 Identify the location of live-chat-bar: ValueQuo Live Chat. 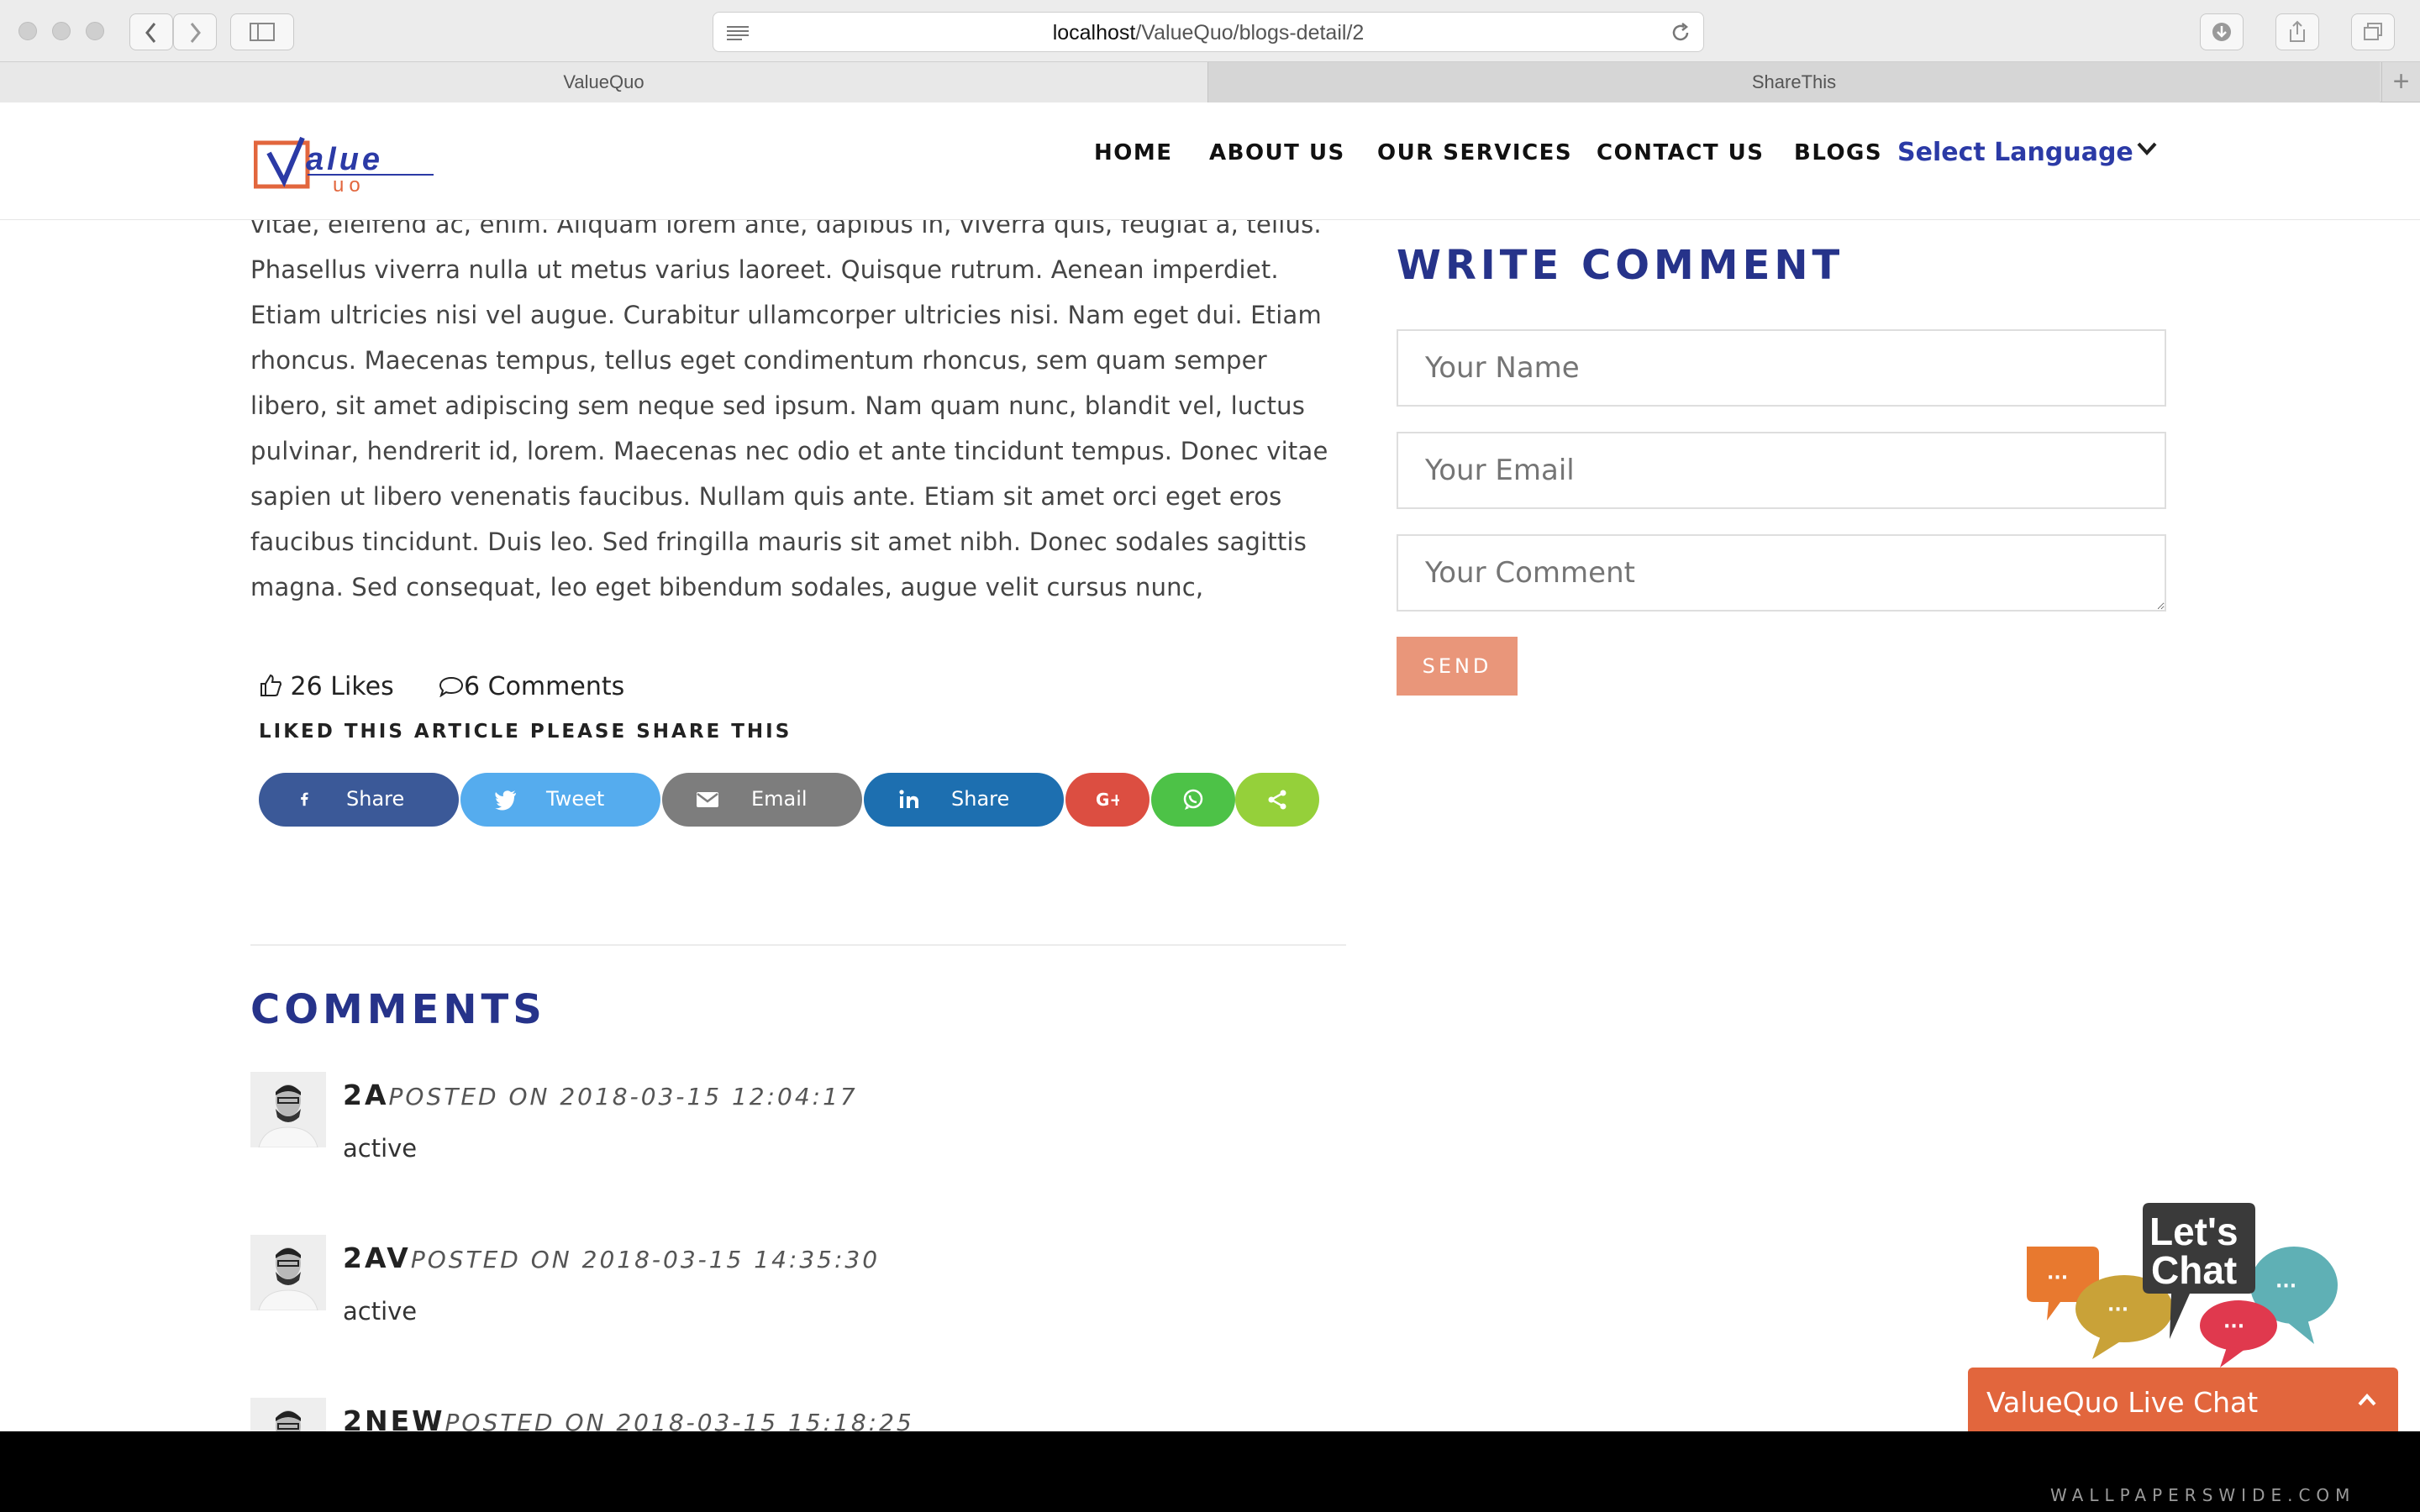
(2183, 1399).